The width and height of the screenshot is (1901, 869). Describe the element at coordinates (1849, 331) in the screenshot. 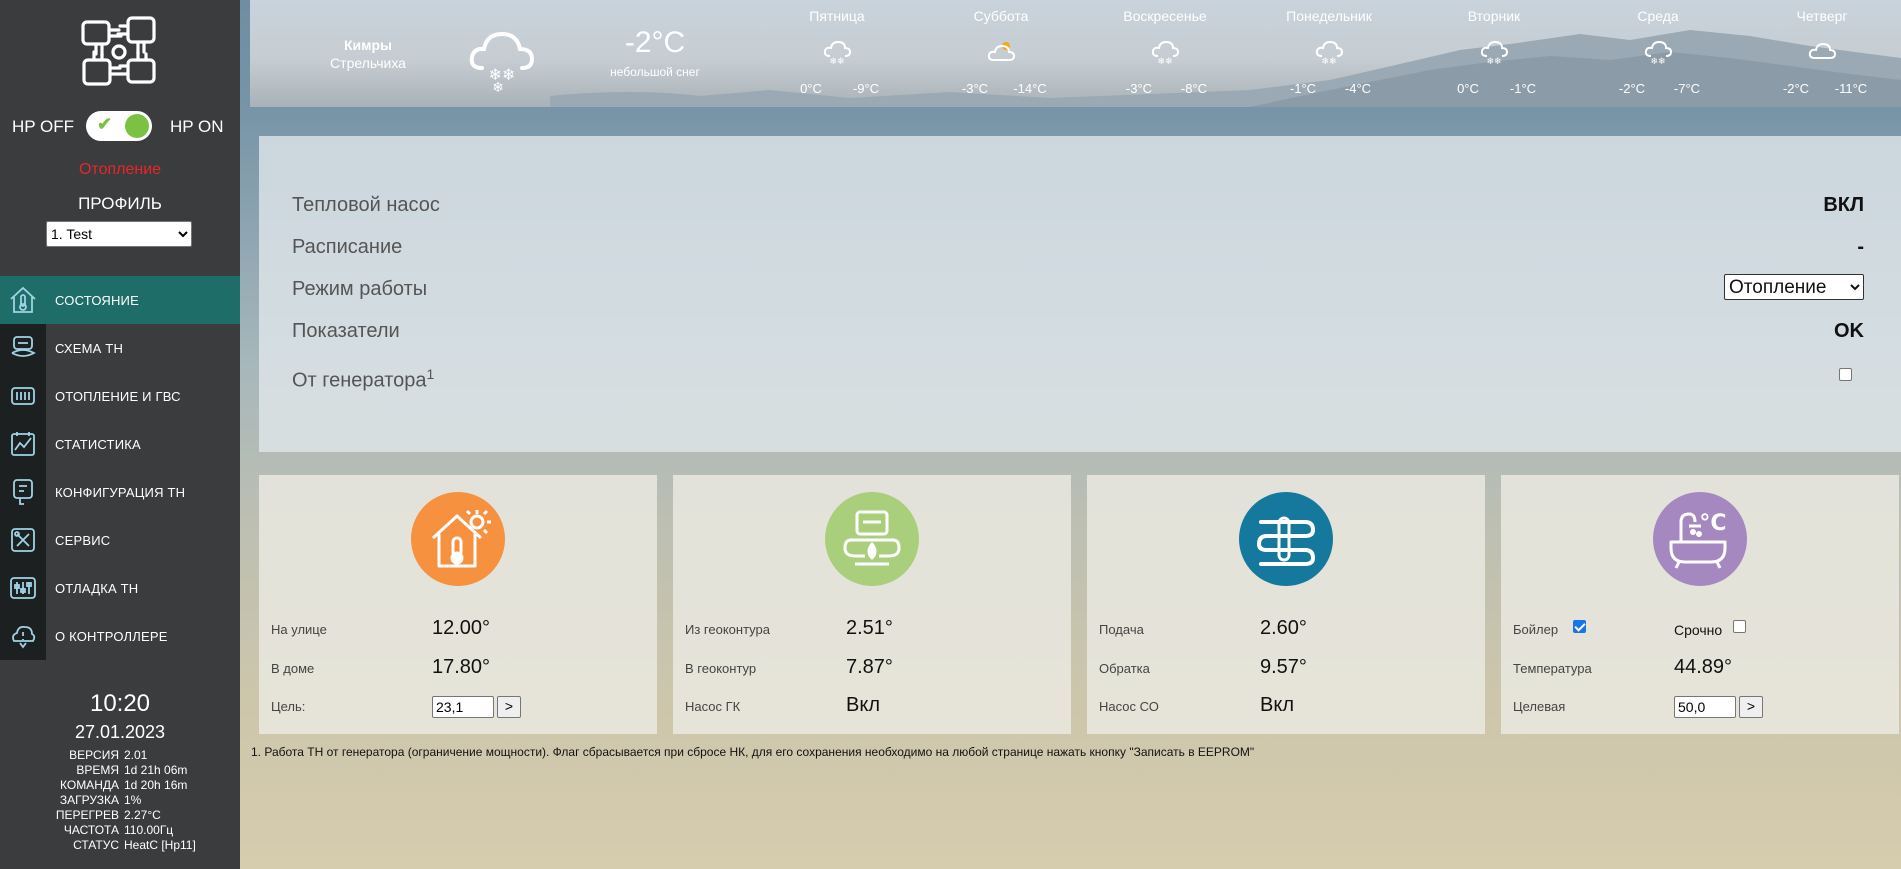

I see `status-value: OK` at that location.